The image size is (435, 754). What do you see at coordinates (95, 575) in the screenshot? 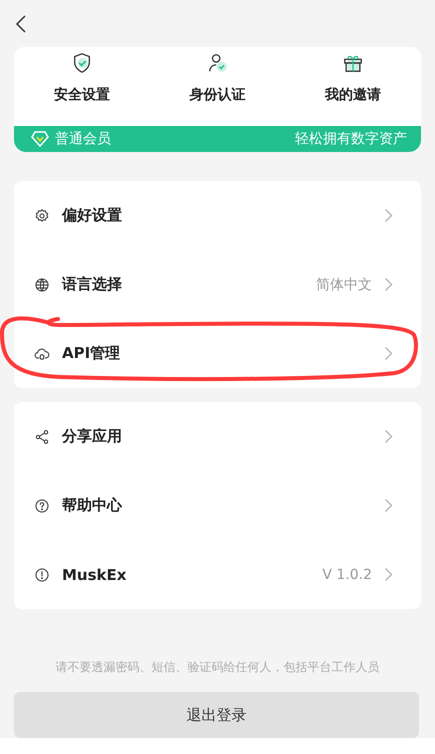
I see `menu-label: MuskEx` at bounding box center [95, 575].